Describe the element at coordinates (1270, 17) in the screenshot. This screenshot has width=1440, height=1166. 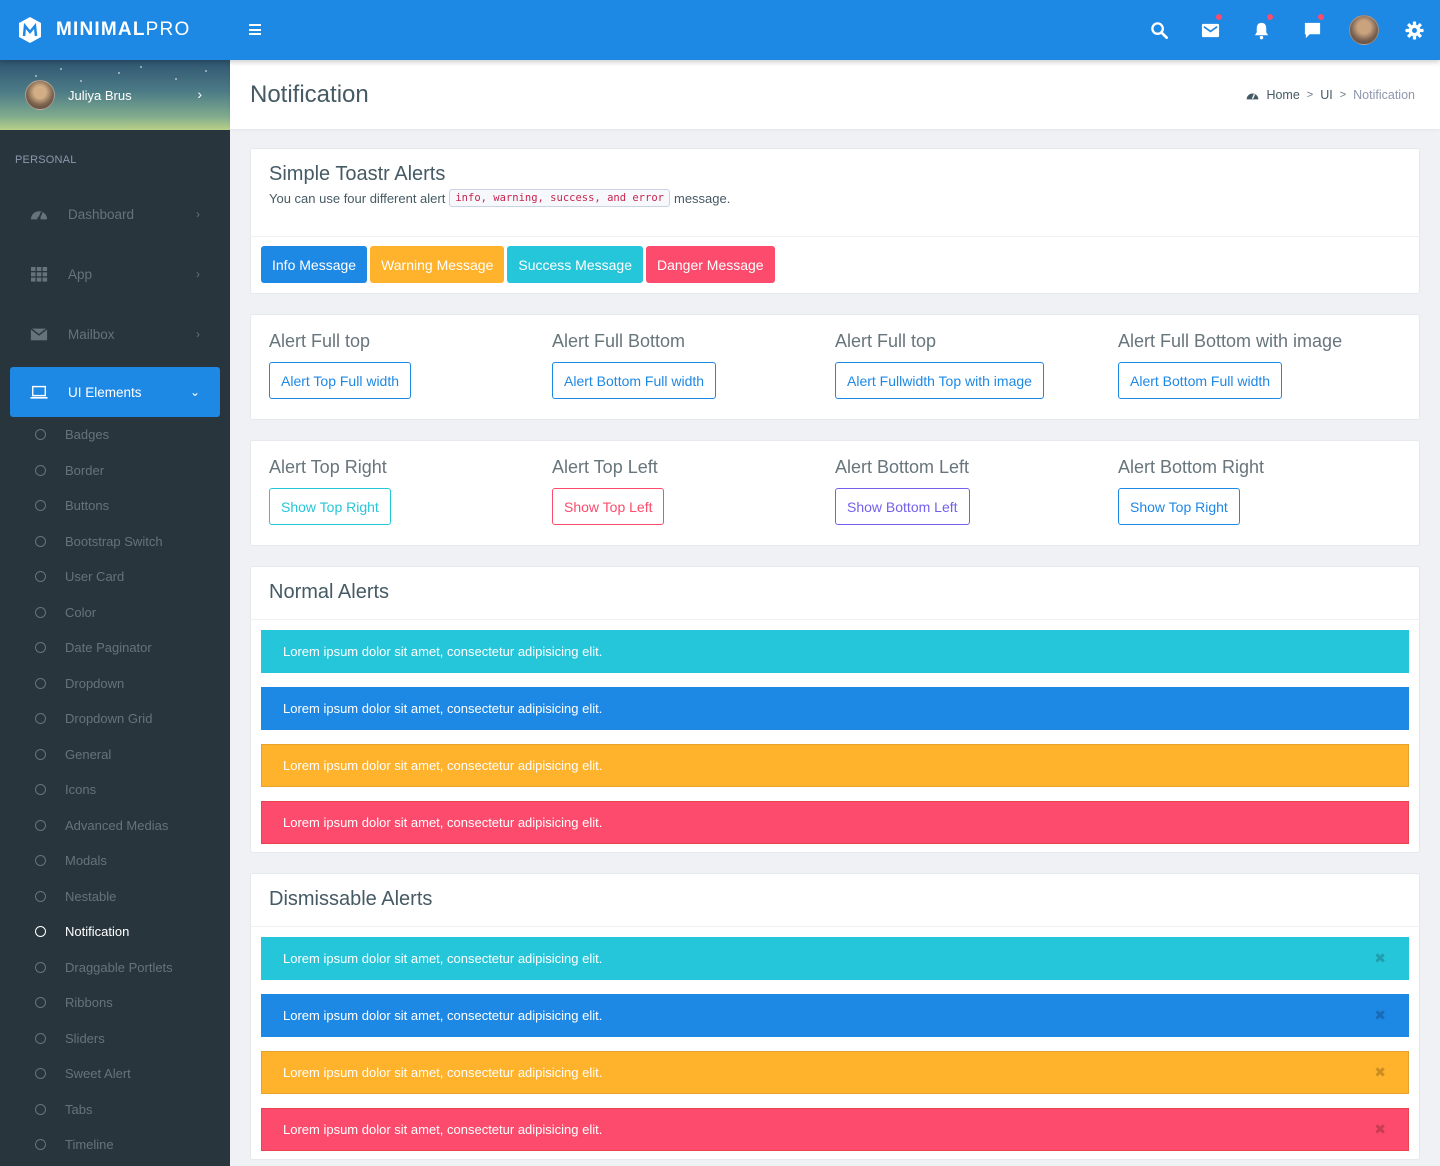
I see `notification-dot` at that location.